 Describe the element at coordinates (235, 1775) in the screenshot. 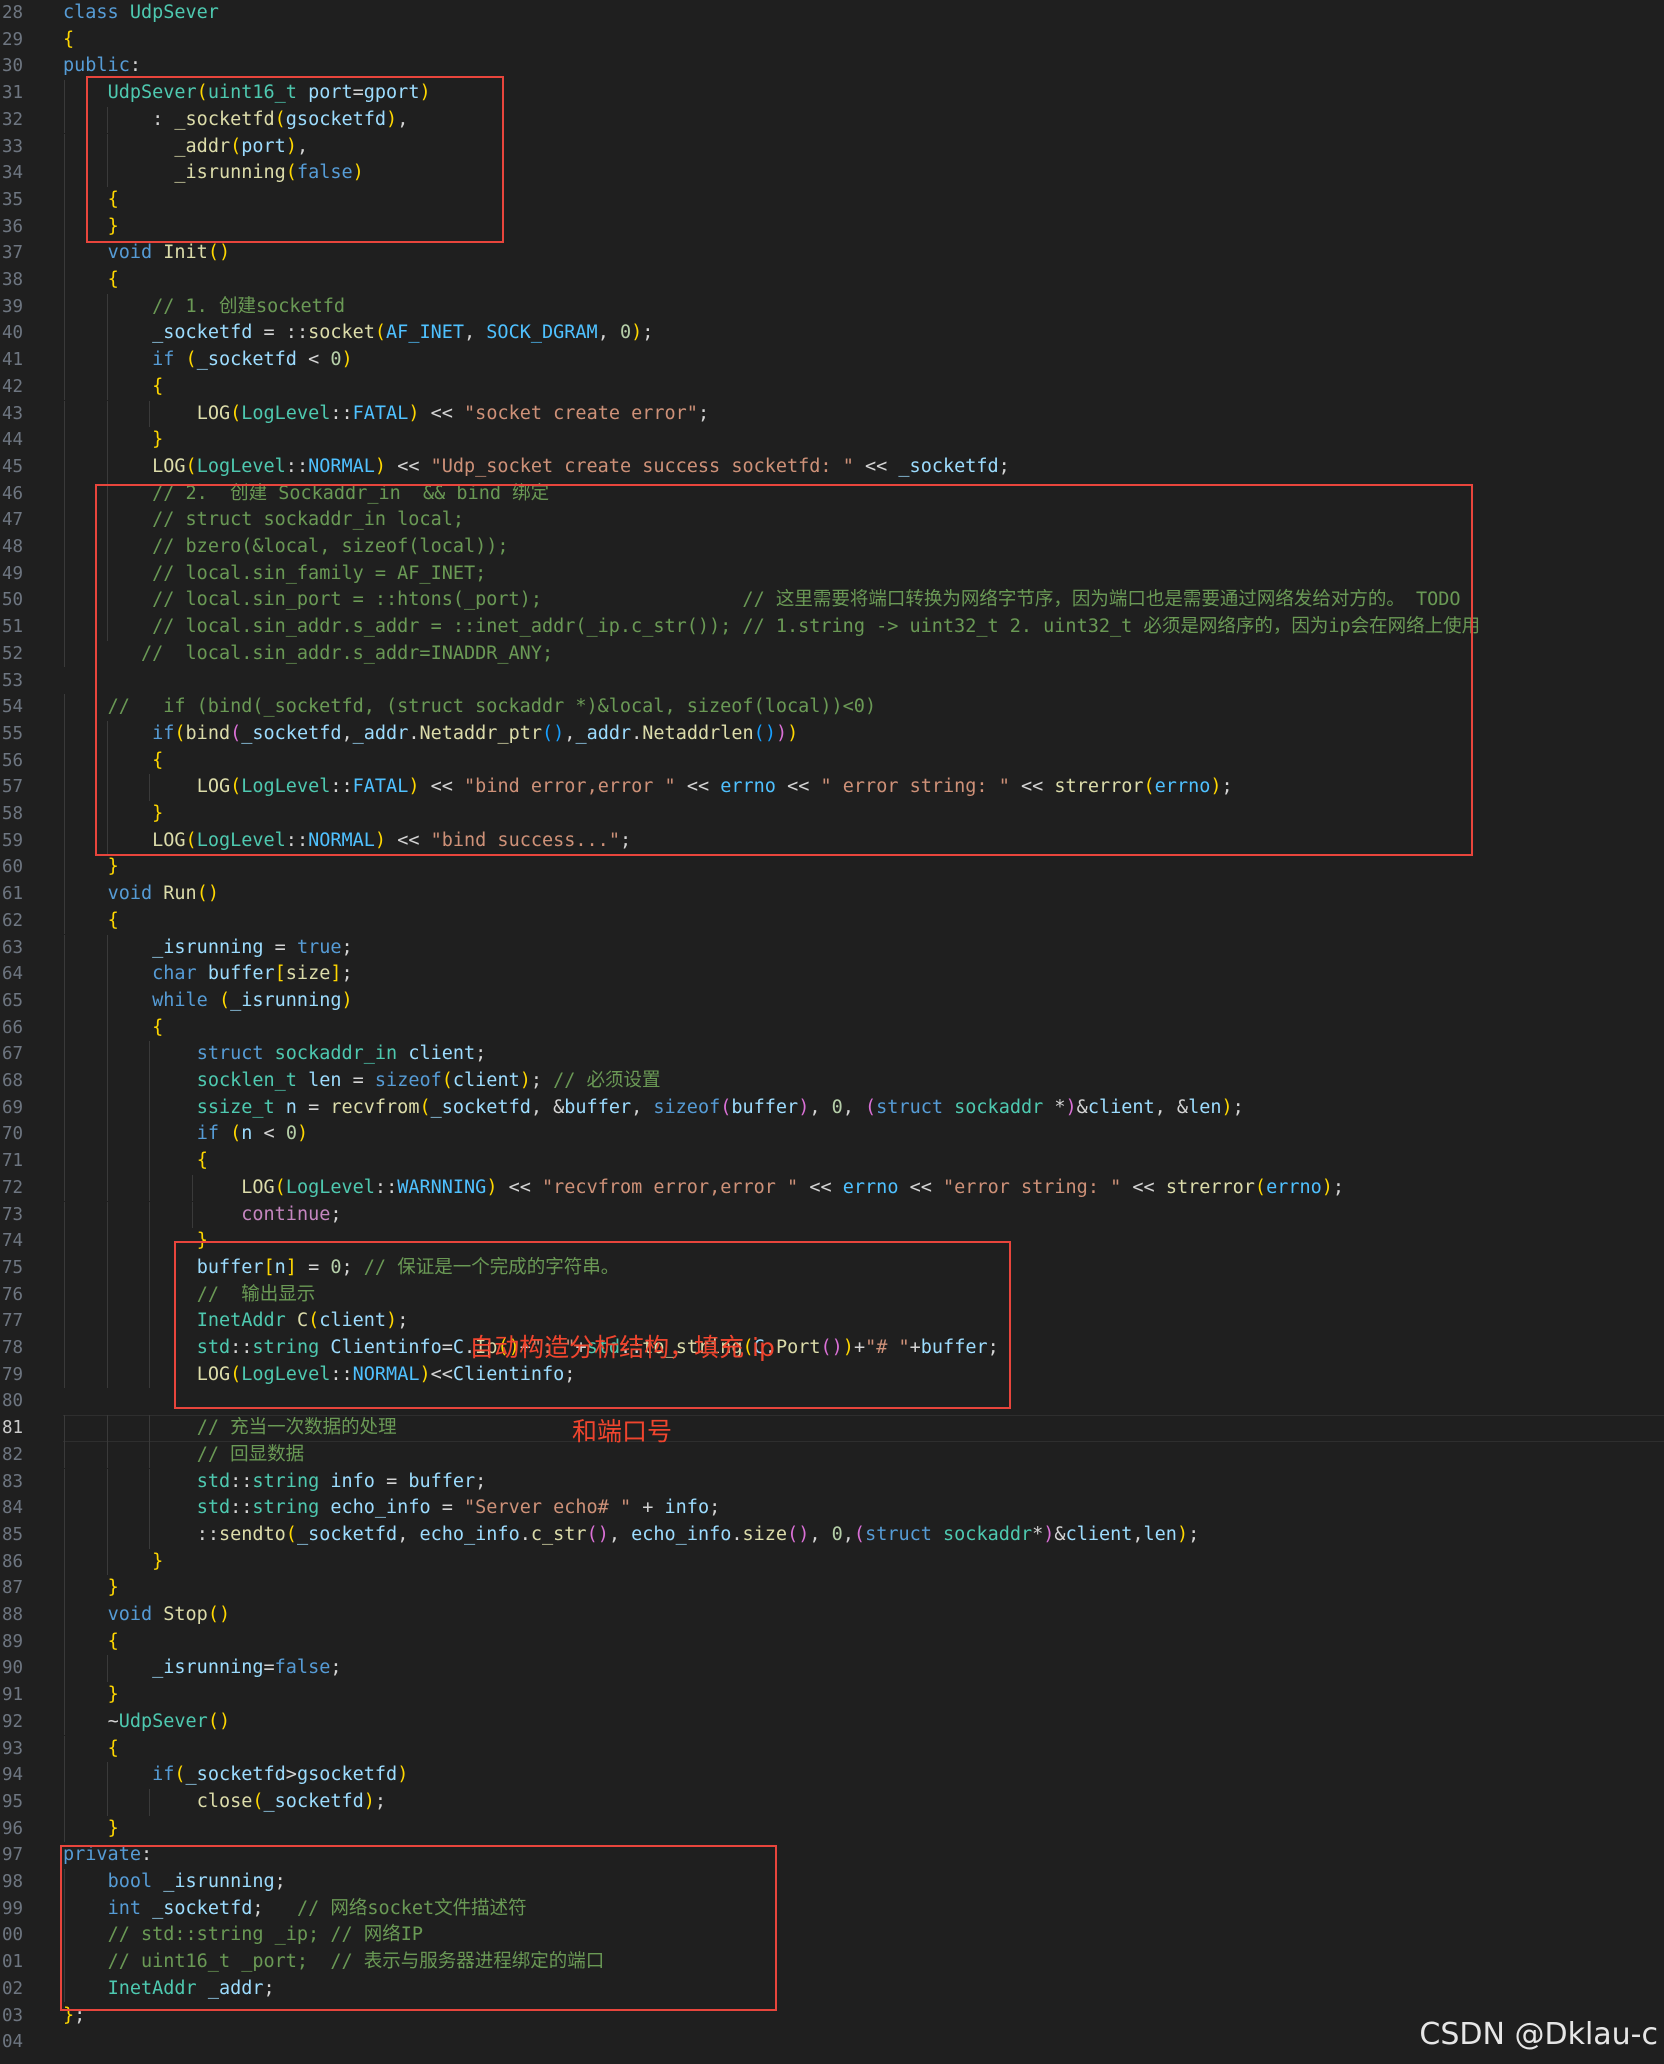

I see `code-text: if(_socketfd>gsocketfd)` at that location.